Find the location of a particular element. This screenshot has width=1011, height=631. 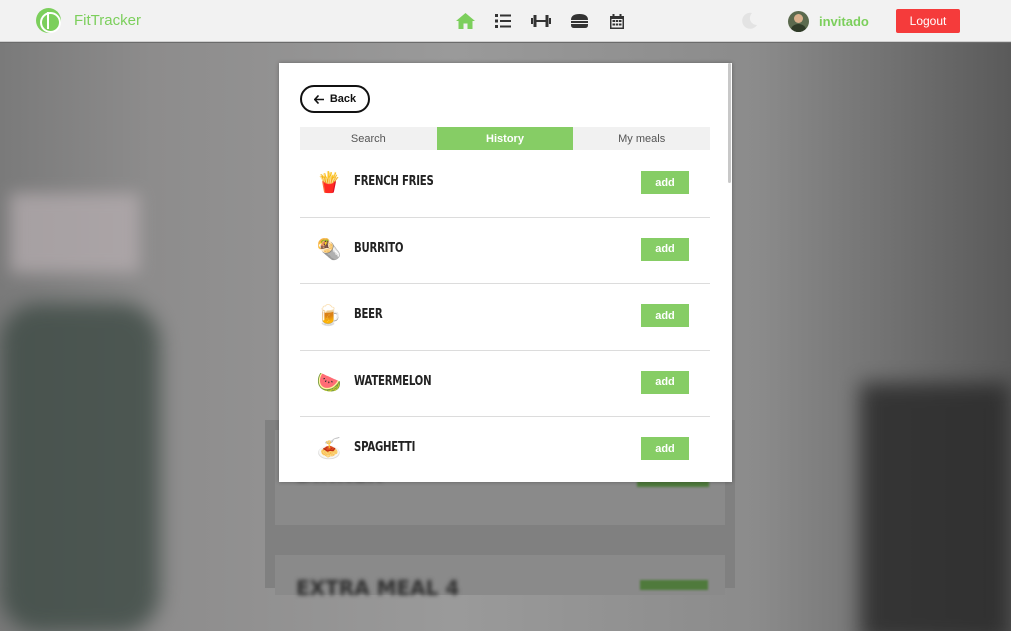

tab-bar: Search History My meals is located at coordinates (505, 138).